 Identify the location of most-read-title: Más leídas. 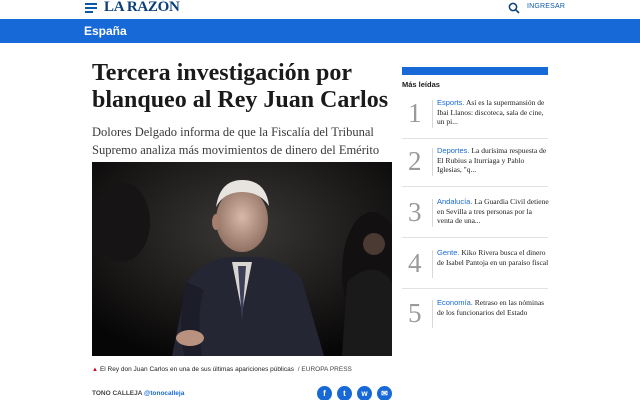
(421, 84).